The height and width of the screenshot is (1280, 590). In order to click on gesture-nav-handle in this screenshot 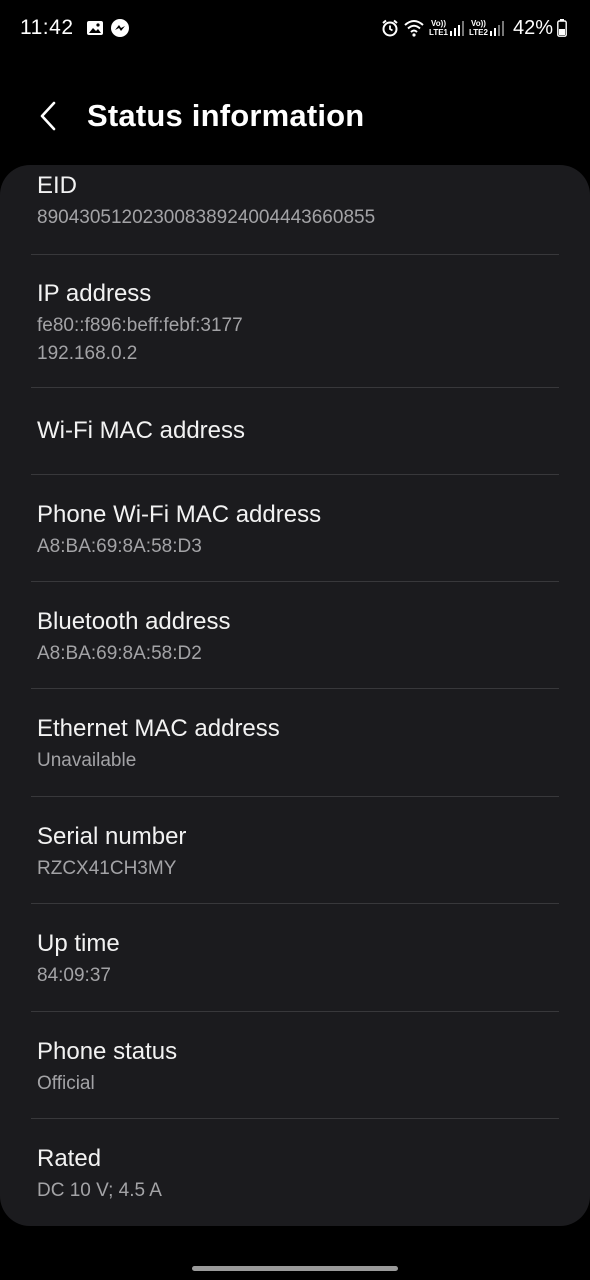, I will do `click(295, 1268)`.